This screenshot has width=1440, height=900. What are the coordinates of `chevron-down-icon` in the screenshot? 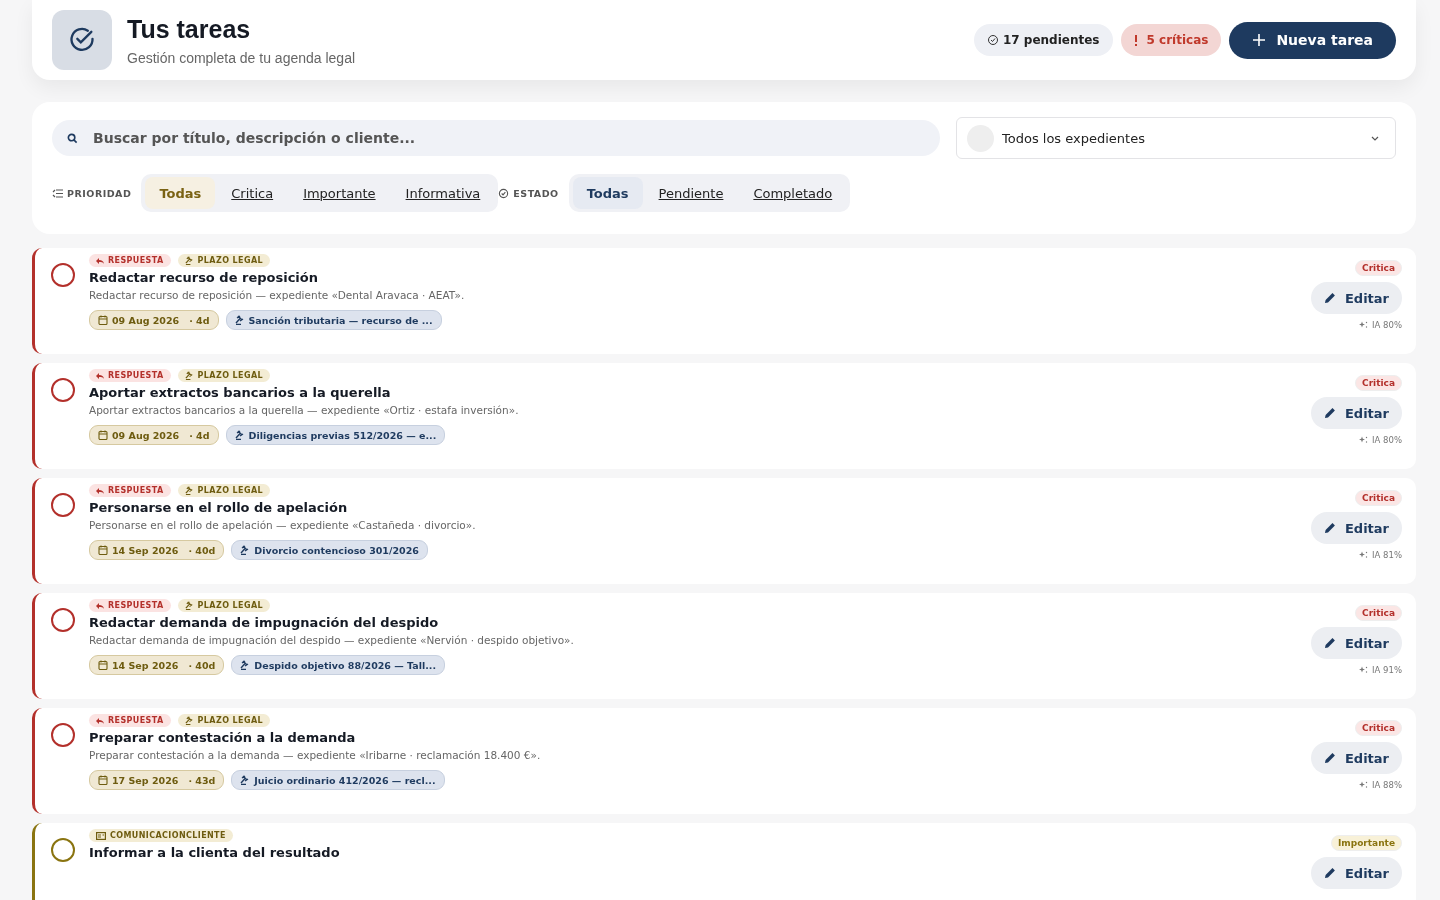 It's located at (1375, 138).